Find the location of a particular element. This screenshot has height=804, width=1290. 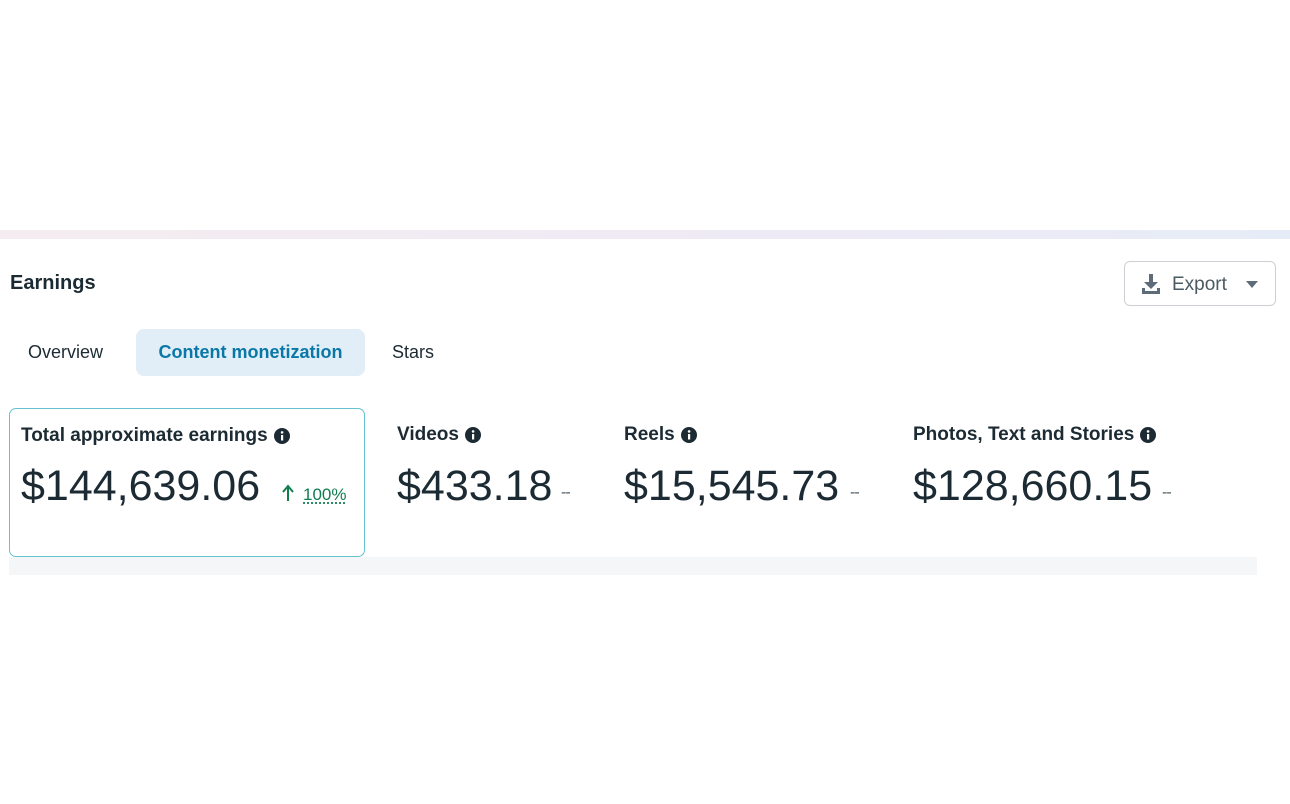

metric-title-label: Reels is located at coordinates (649, 434).